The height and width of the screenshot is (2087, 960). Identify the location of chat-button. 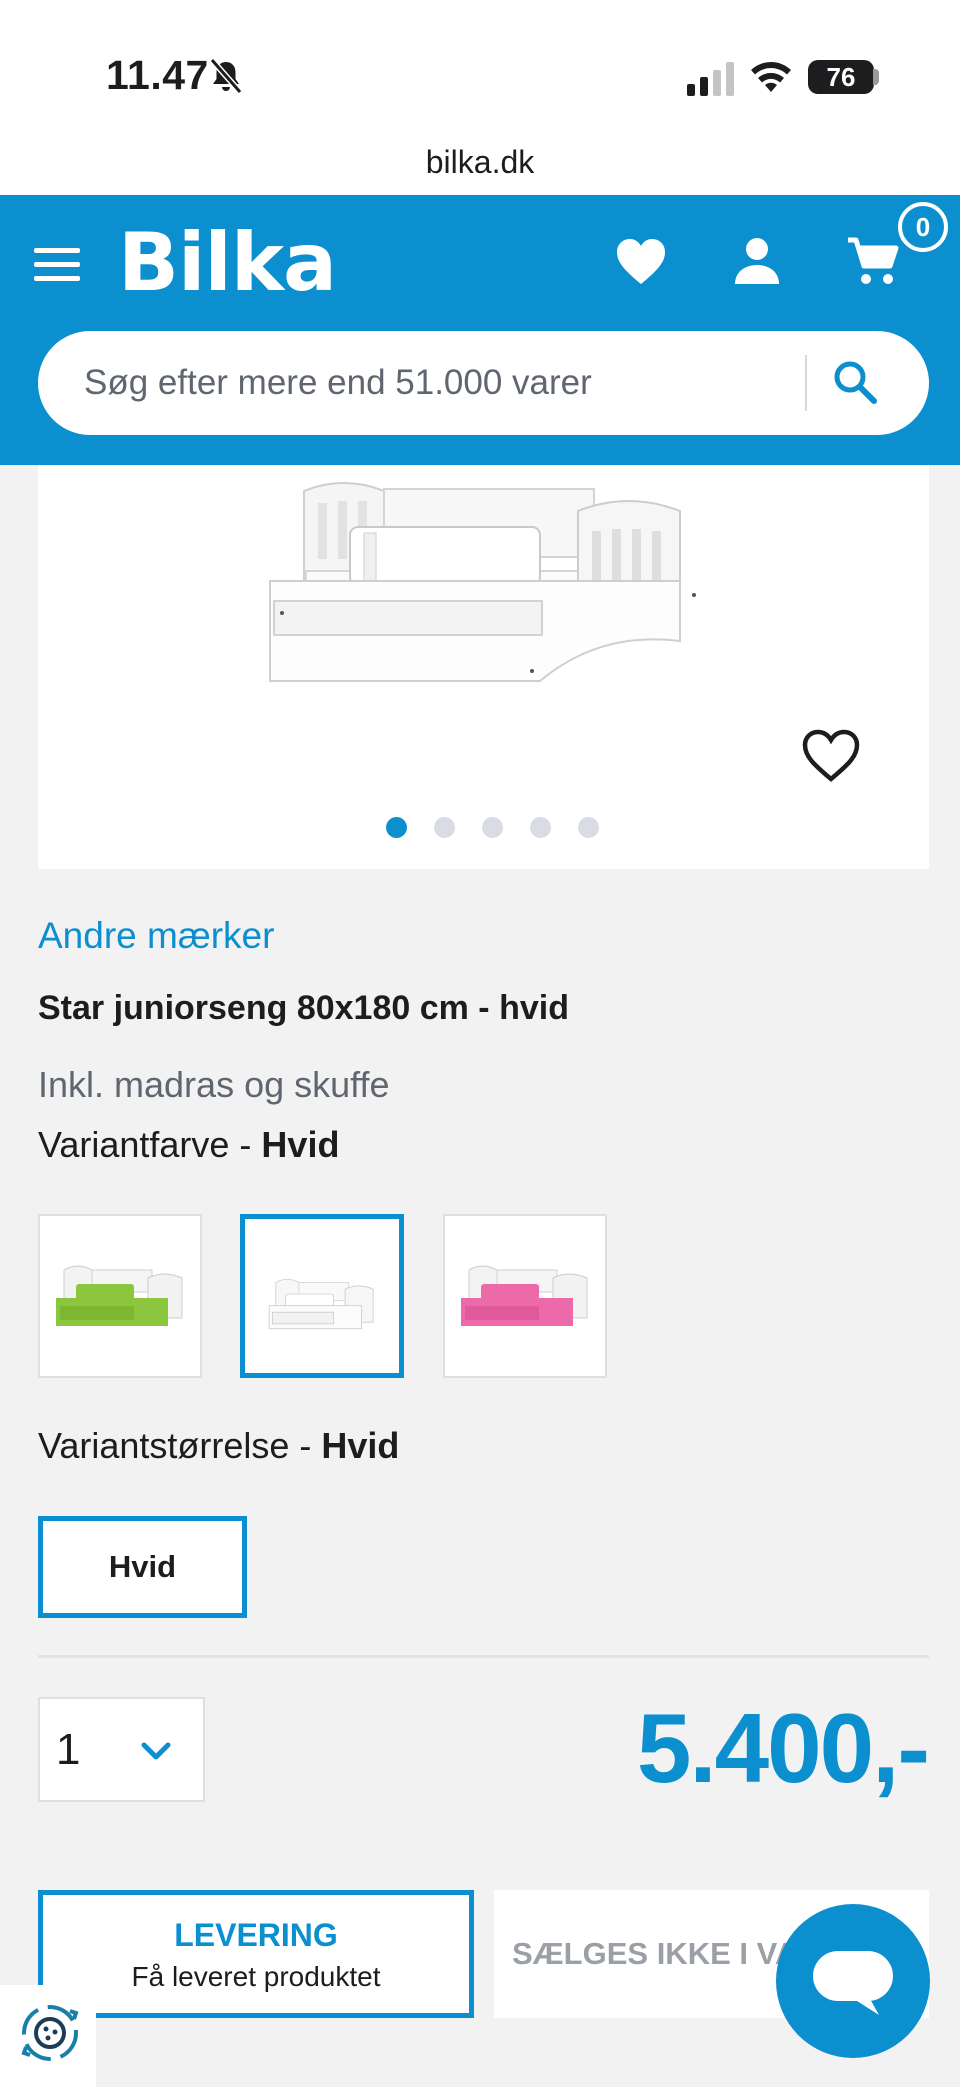
(853, 1981).